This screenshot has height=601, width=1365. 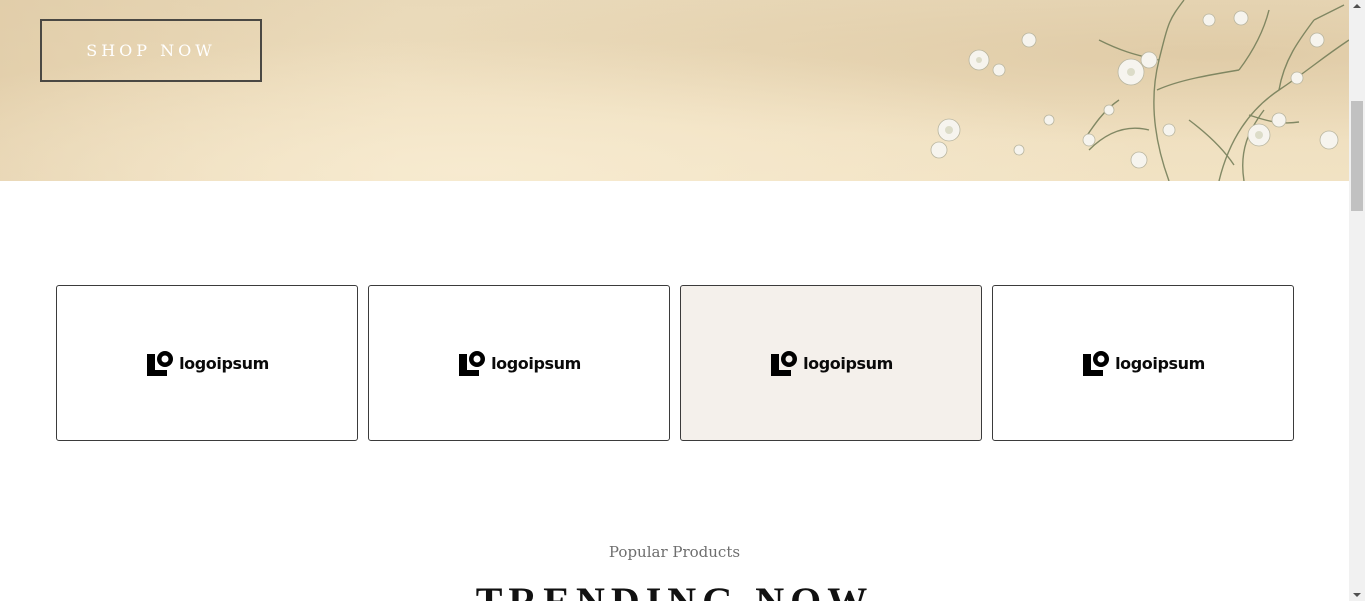 I want to click on brand-card-active: logoipsum, so click(x=831, y=363).